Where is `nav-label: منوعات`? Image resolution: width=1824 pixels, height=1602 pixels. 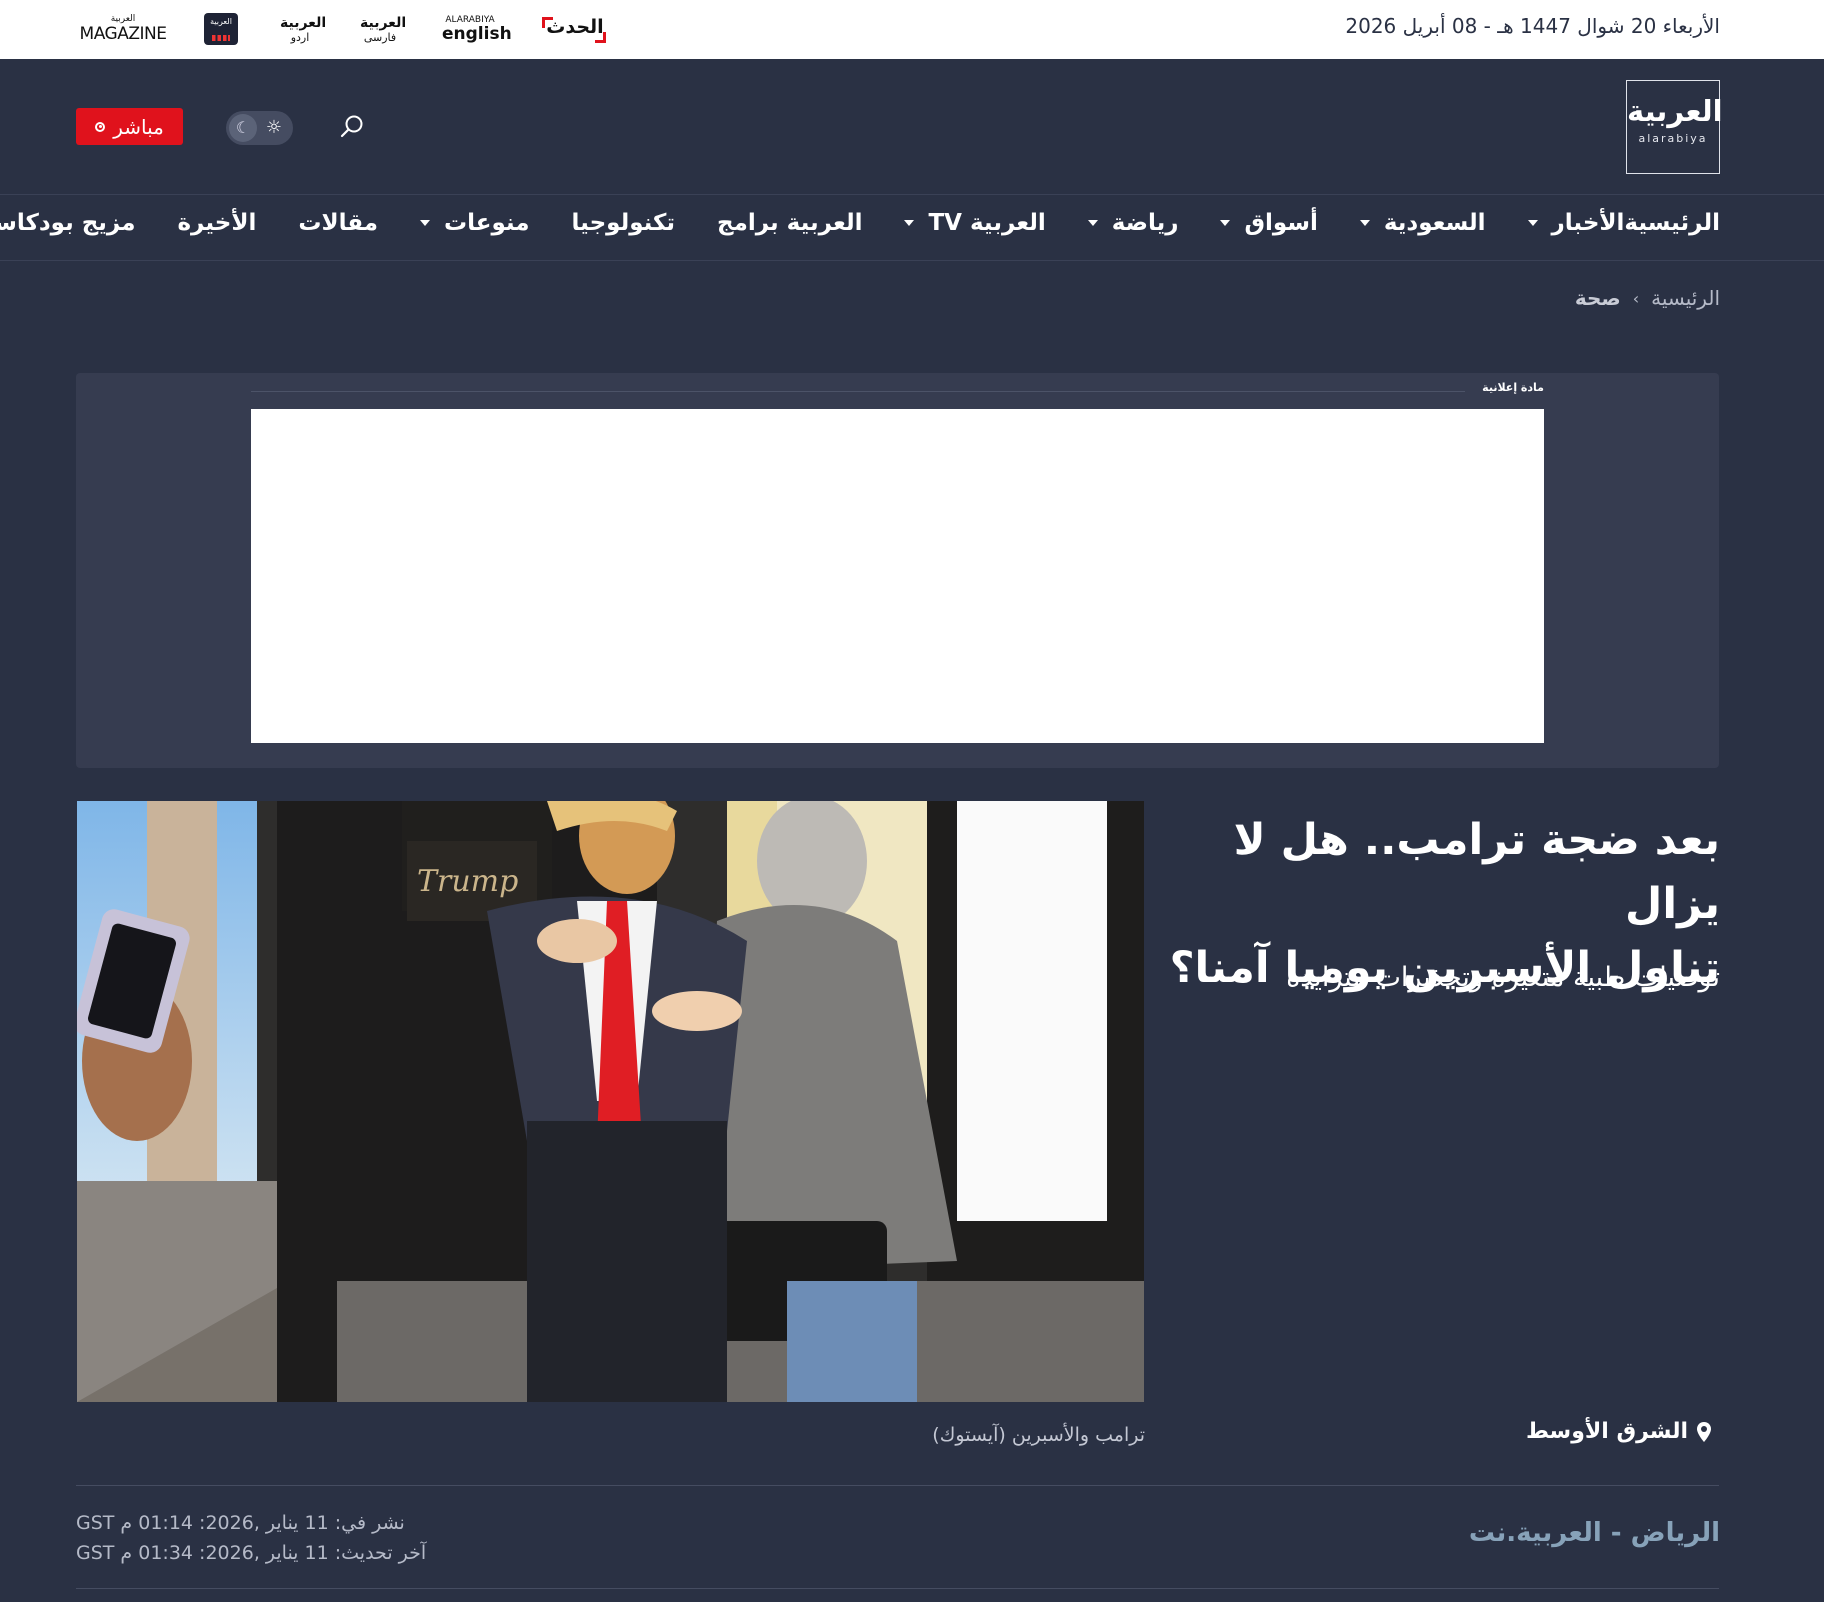 nav-label: منوعات is located at coordinates (487, 223).